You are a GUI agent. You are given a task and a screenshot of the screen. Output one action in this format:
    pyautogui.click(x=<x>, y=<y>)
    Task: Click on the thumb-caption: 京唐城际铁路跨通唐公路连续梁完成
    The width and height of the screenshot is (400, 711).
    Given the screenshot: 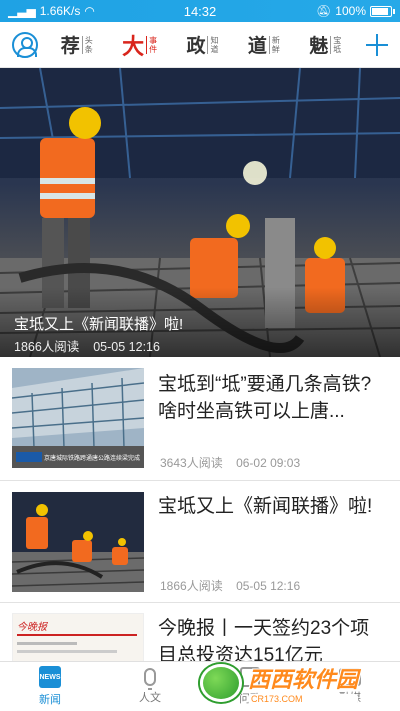 What is the action you would take?
    pyautogui.click(x=92, y=459)
    